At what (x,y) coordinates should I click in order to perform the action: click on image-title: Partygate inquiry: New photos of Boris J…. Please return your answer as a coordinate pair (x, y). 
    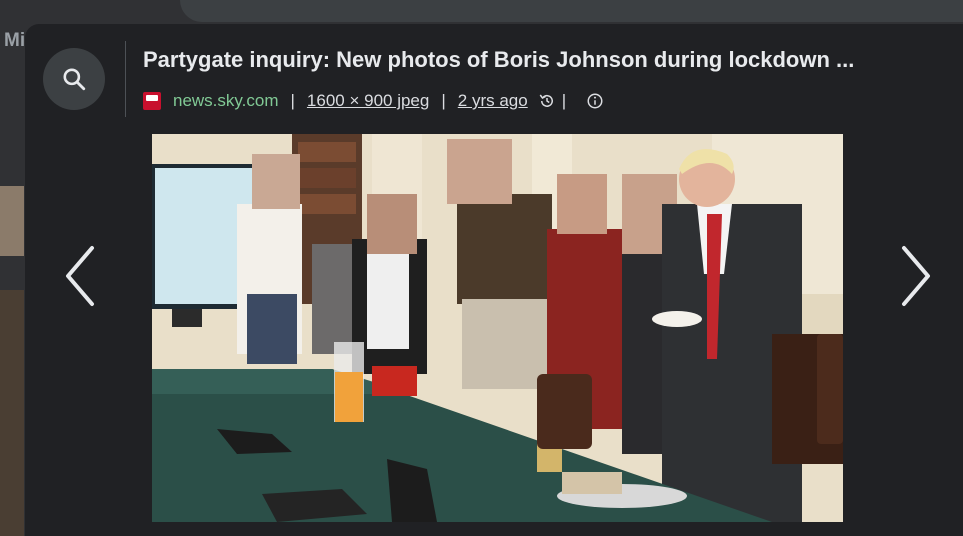
    Looking at the image, I should click on (543, 60).